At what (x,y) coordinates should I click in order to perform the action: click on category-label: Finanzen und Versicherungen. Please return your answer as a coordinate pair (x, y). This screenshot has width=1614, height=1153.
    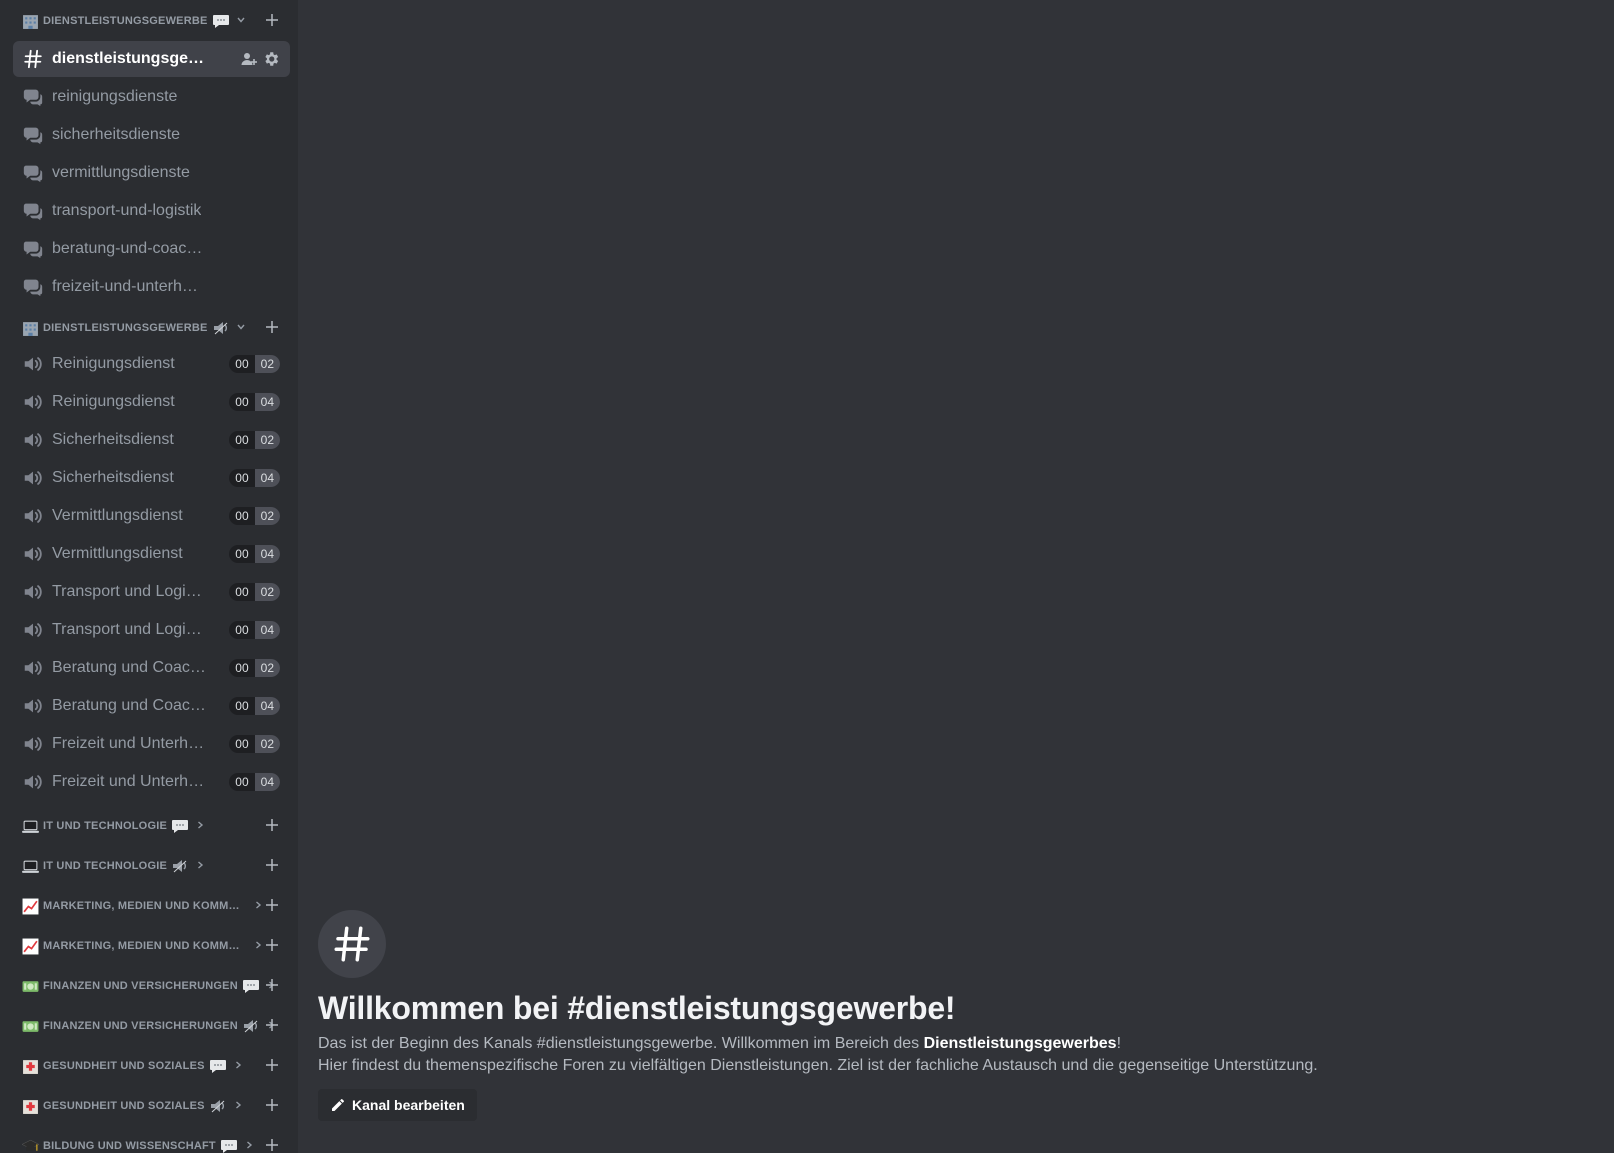
    Looking at the image, I should click on (140, 986).